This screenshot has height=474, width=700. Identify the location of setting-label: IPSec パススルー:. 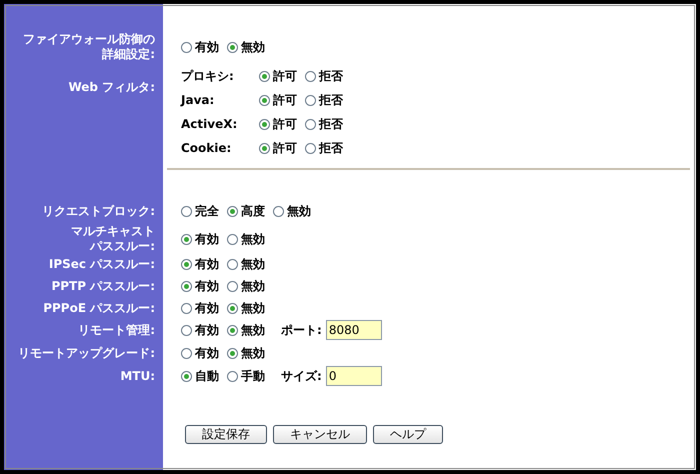
(101, 264).